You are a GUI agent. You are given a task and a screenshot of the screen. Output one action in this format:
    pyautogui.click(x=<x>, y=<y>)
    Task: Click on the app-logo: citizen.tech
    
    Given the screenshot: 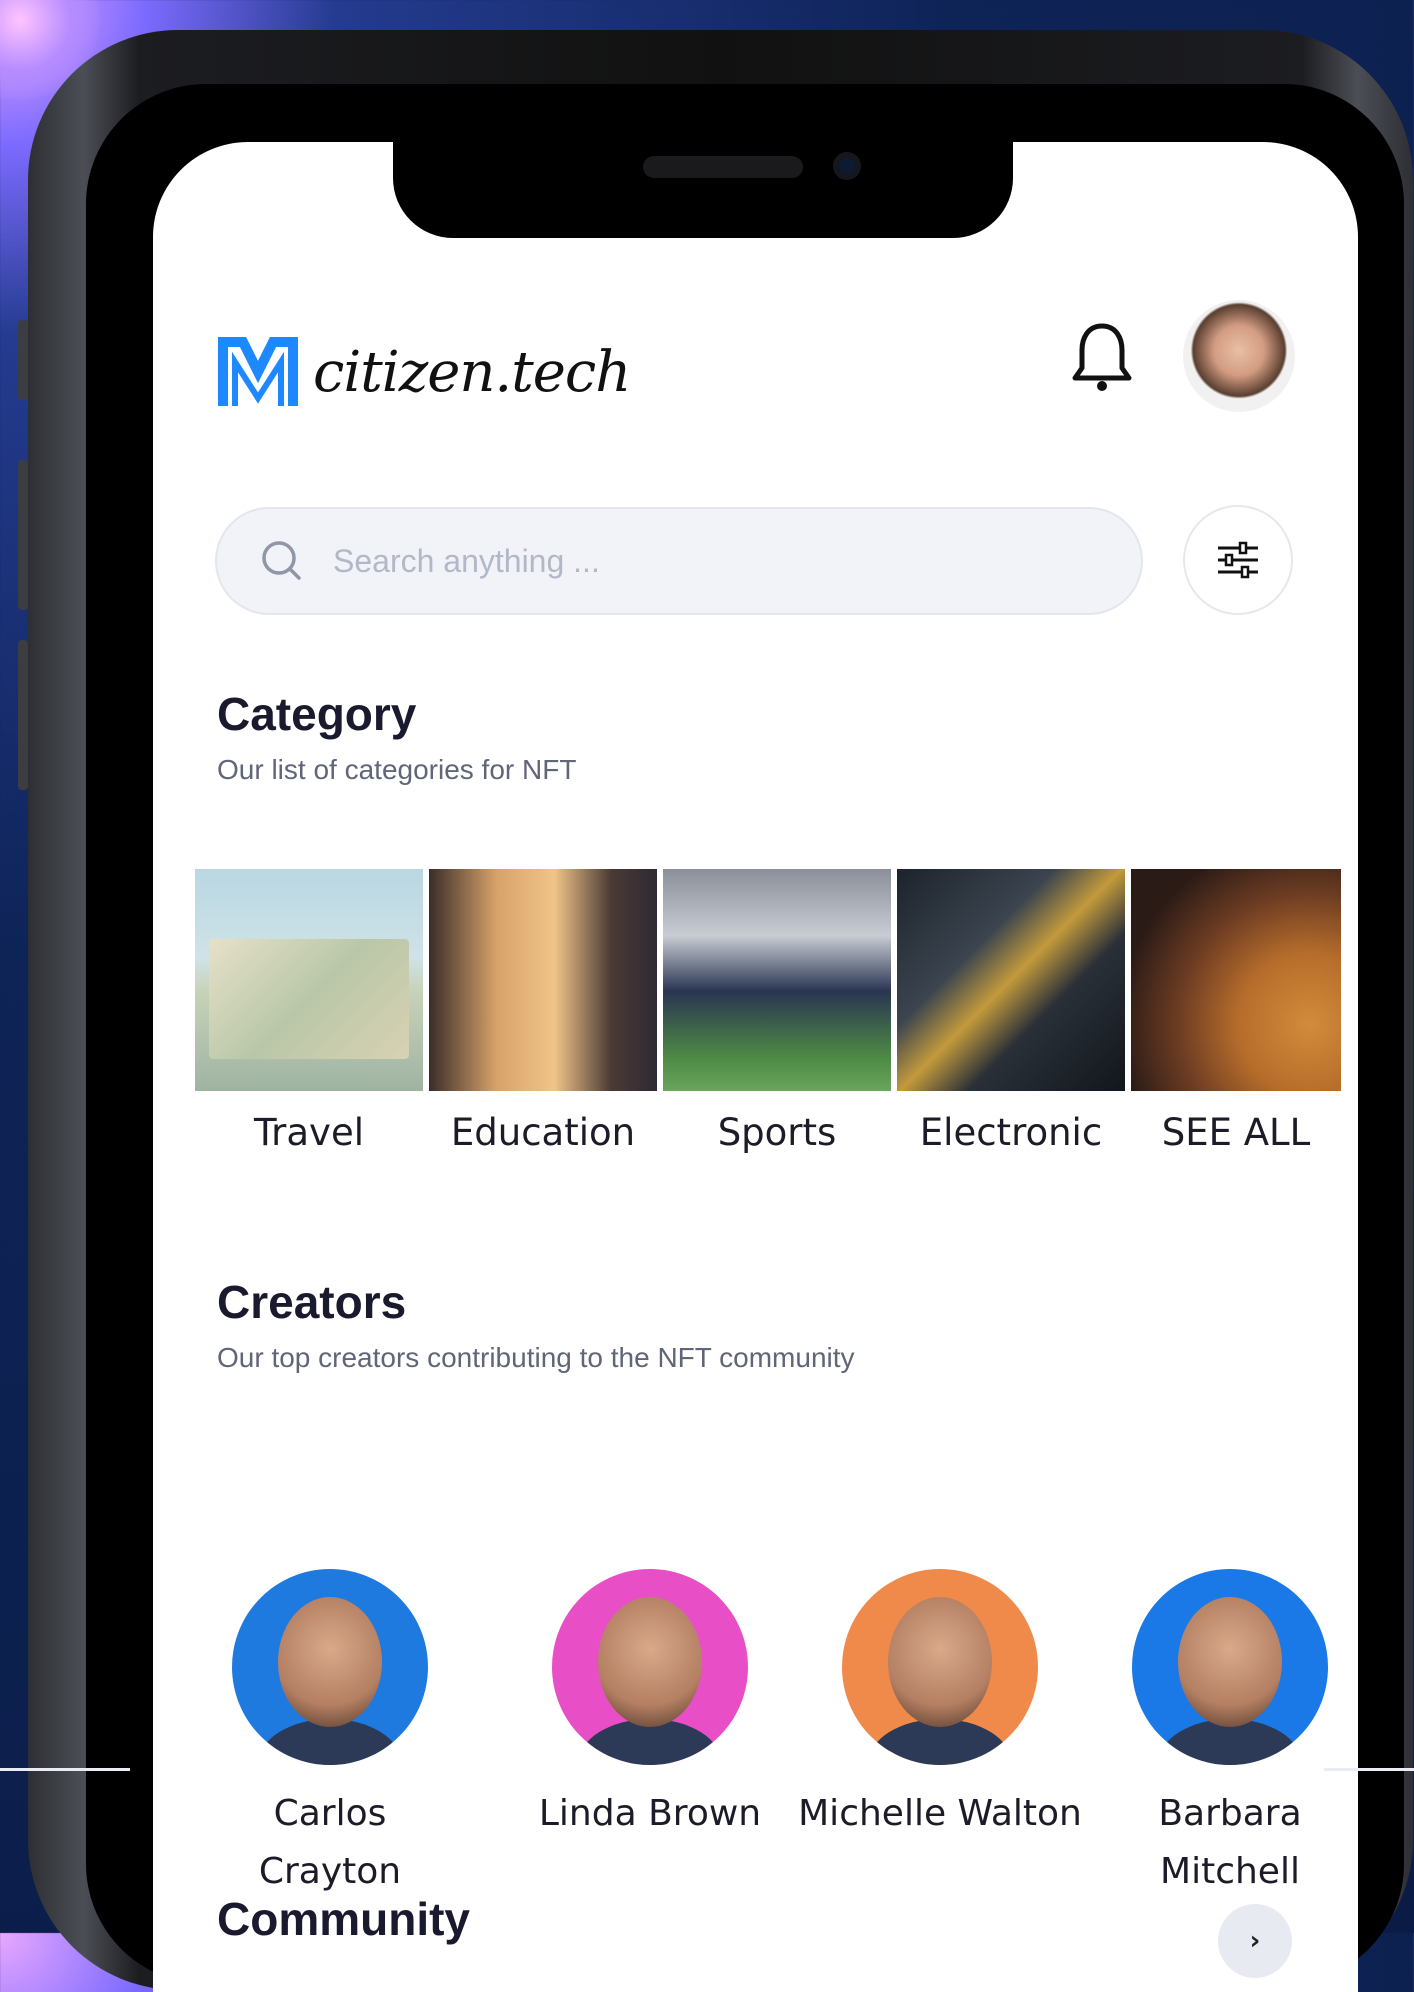 What is the action you would take?
    pyautogui.click(x=424, y=372)
    